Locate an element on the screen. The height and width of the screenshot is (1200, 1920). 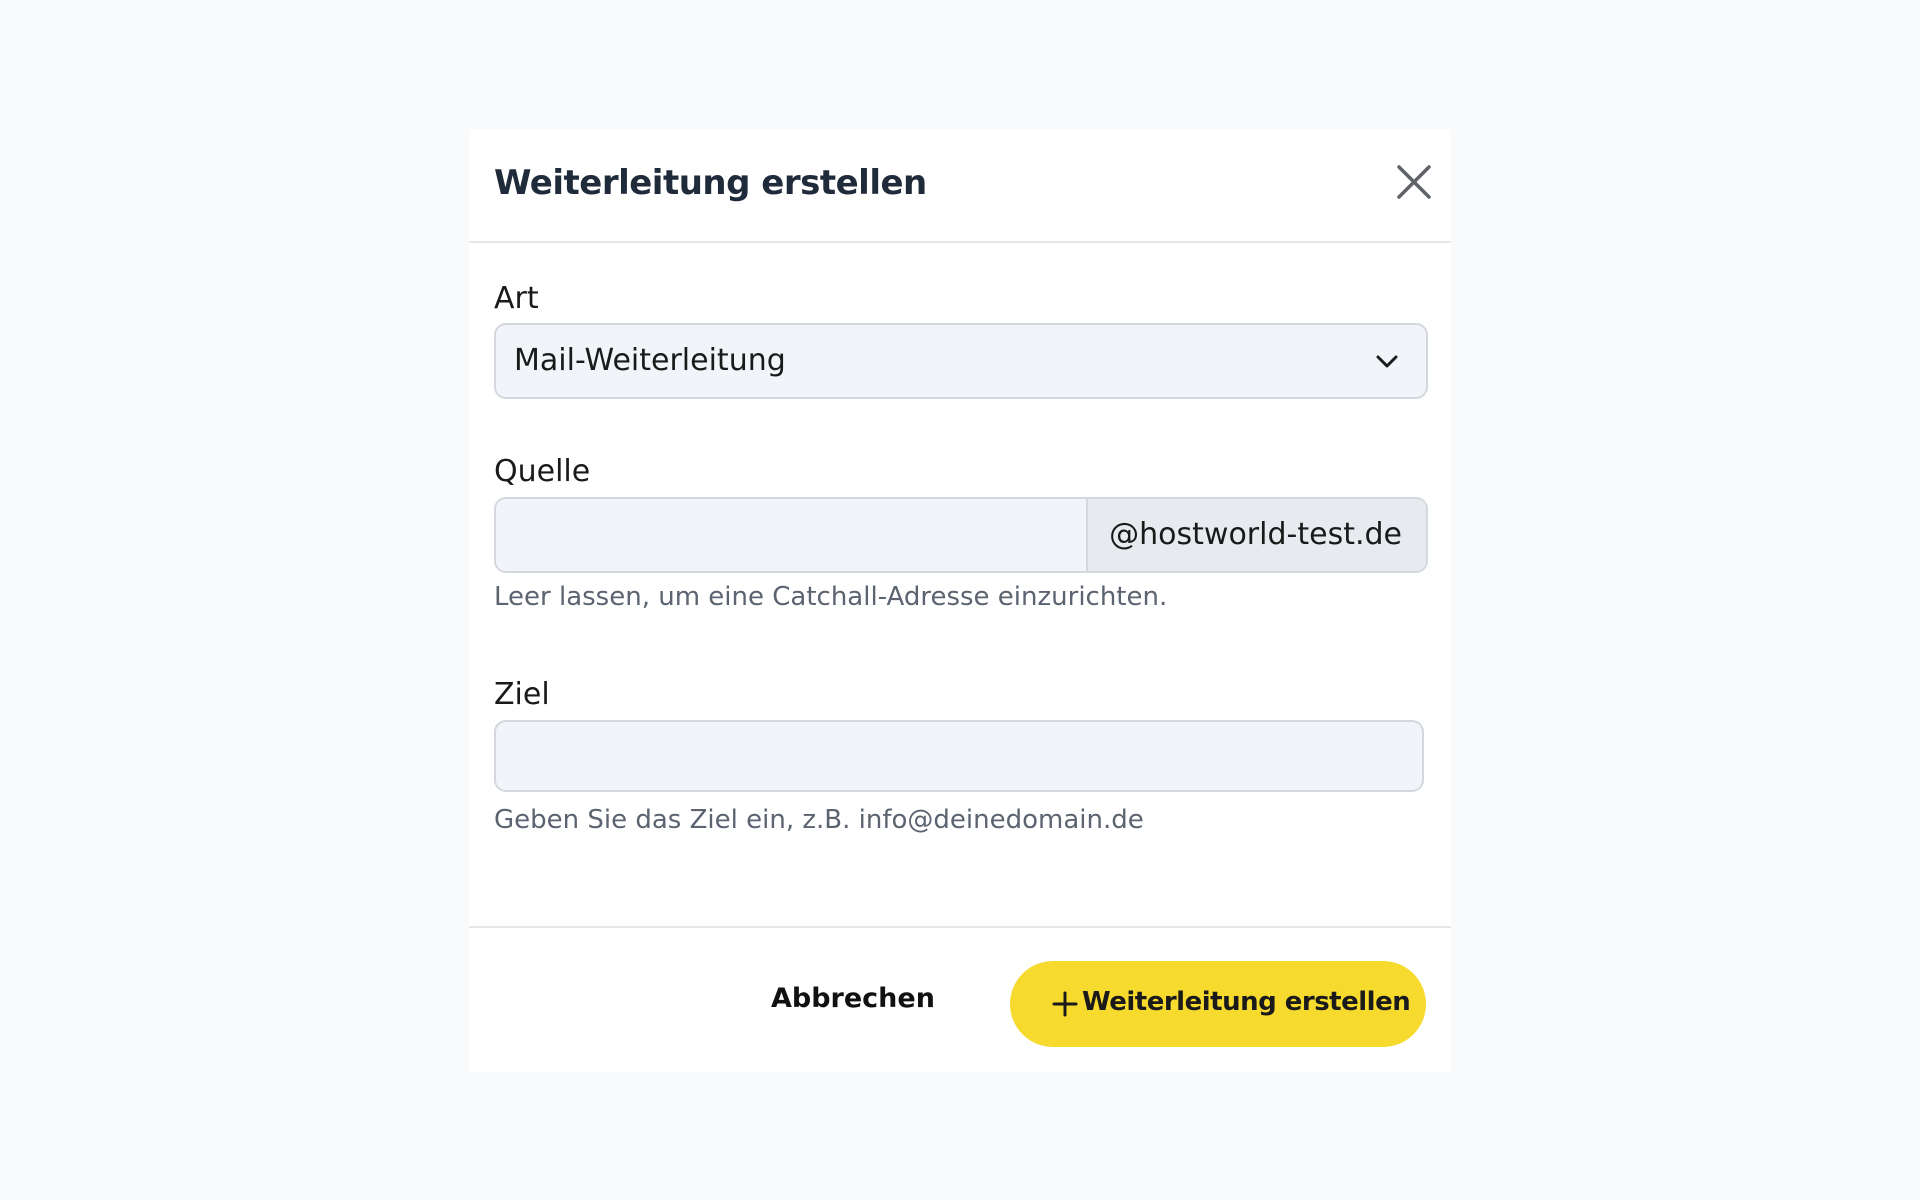
dialog-header: Weiterleitung erstellen is located at coordinates (960, 186).